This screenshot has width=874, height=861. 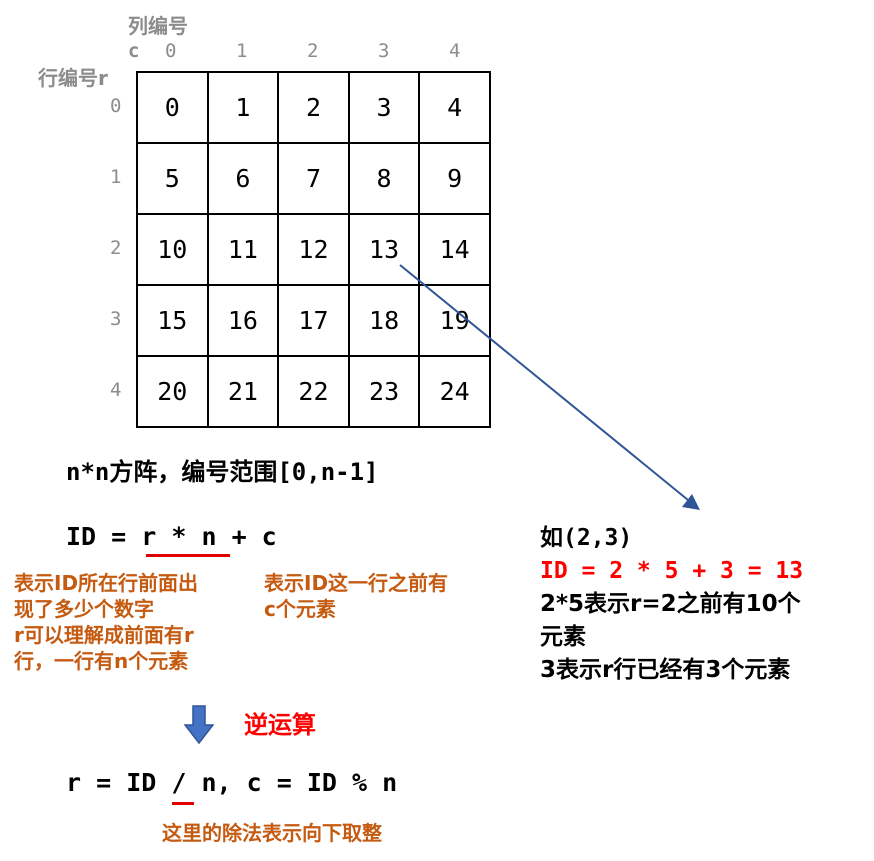 What do you see at coordinates (544, 382) in the screenshot?
I see `pointer-arrow-line` at bounding box center [544, 382].